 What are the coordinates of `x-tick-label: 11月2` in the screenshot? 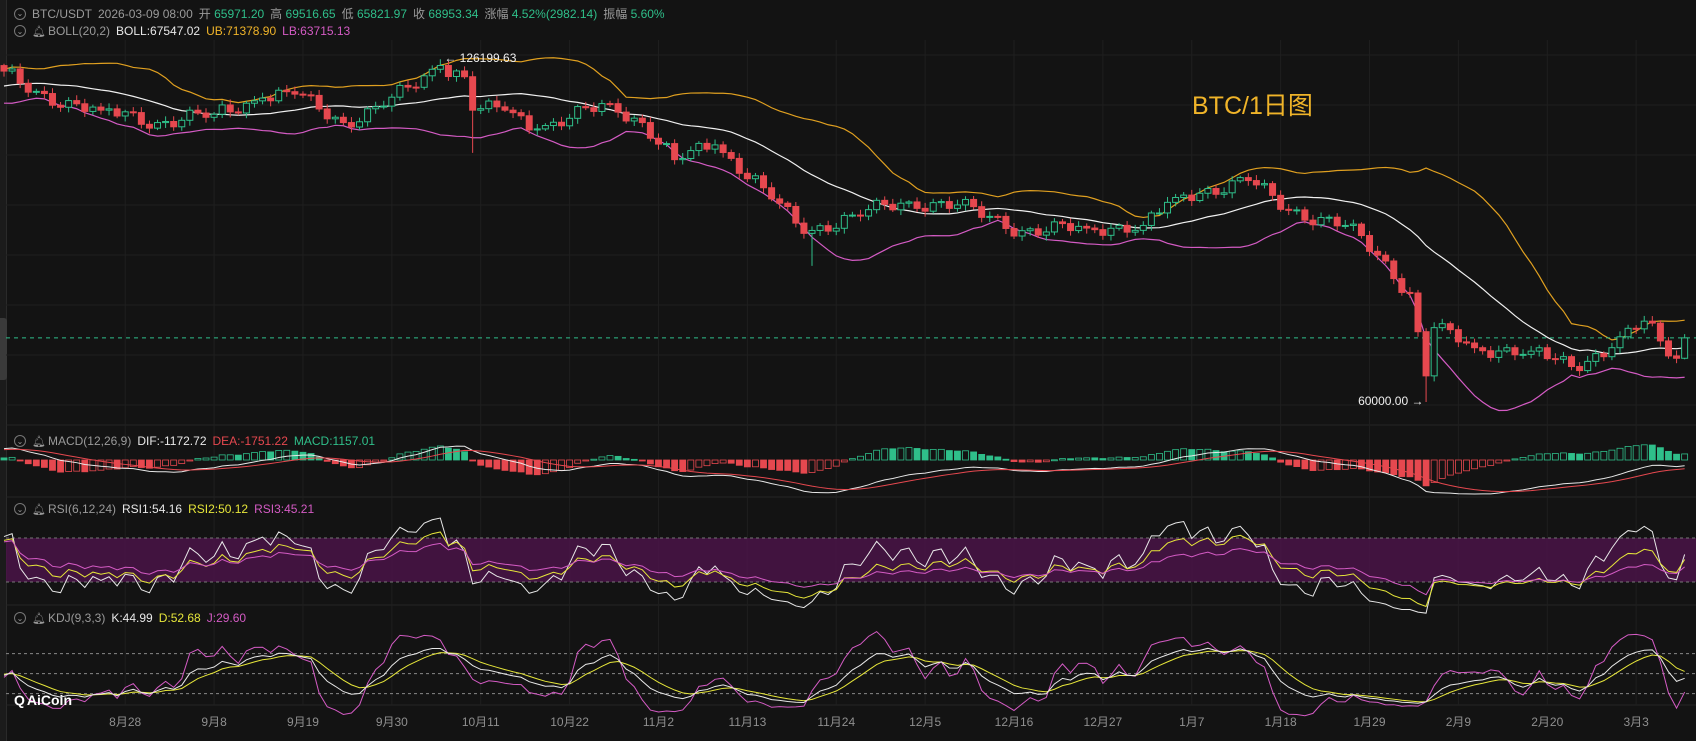 It's located at (658, 722).